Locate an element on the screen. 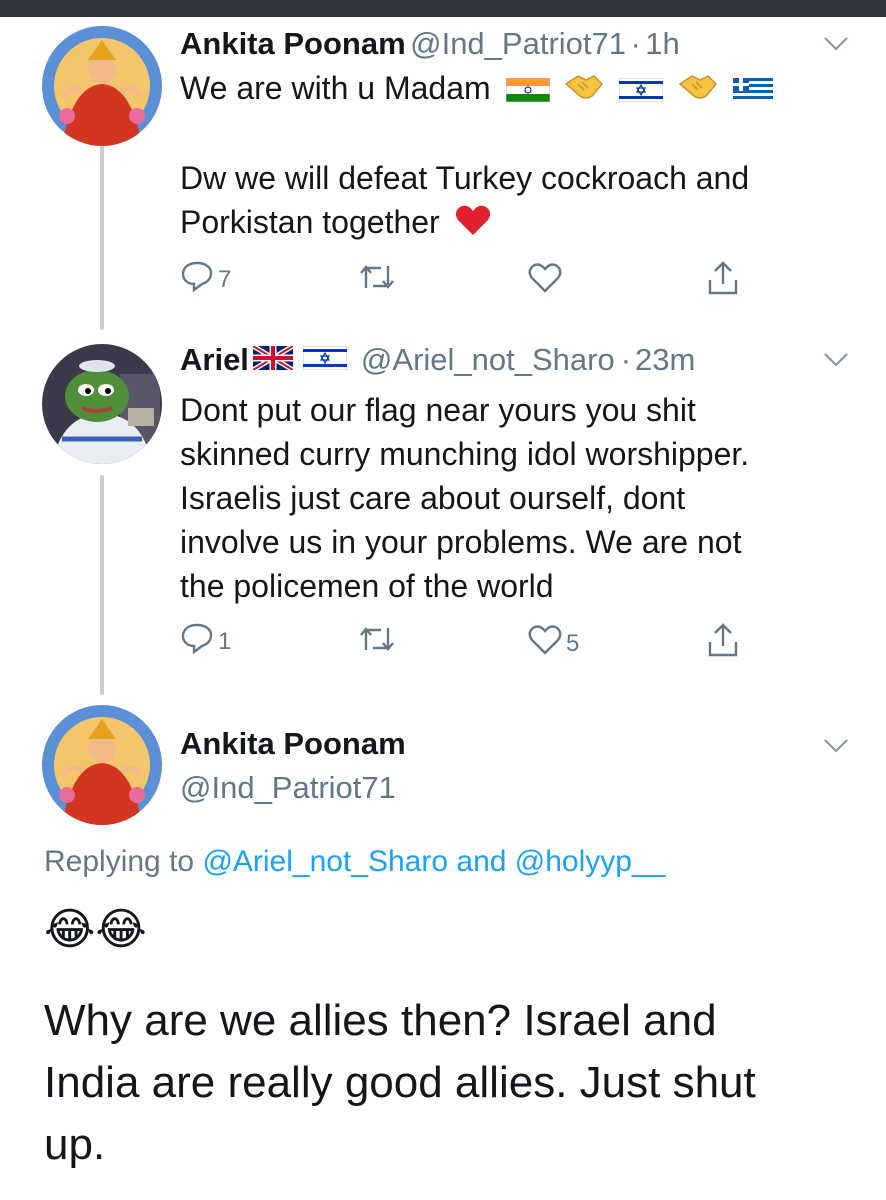  like-button is located at coordinates (545, 278).